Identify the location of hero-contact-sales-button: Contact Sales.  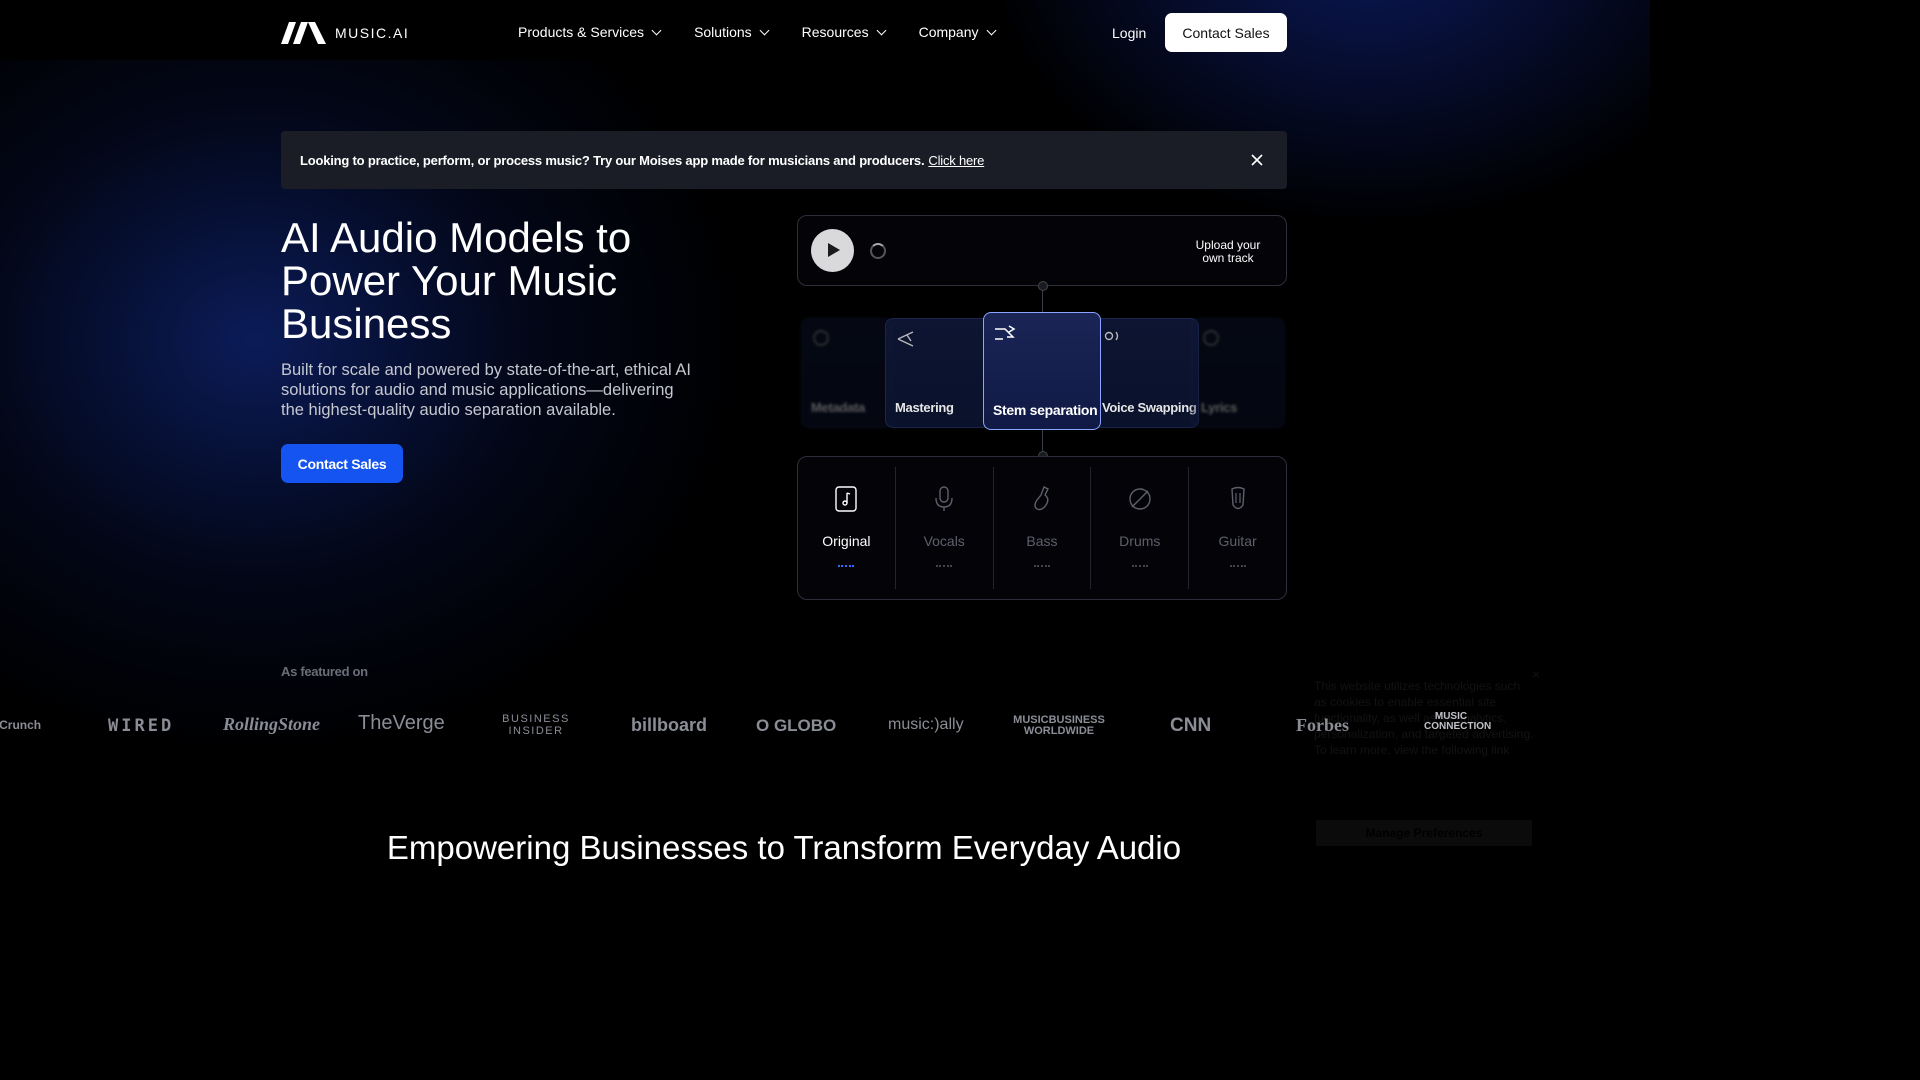
(342, 463).